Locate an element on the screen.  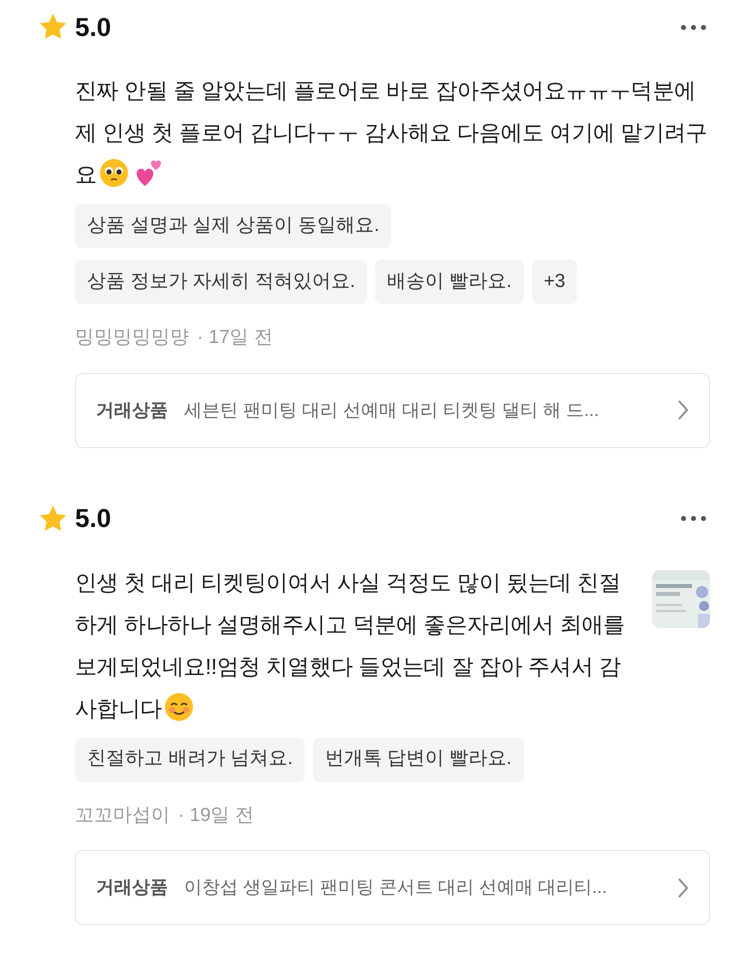
smiling-face-icon is located at coordinates (179, 707).